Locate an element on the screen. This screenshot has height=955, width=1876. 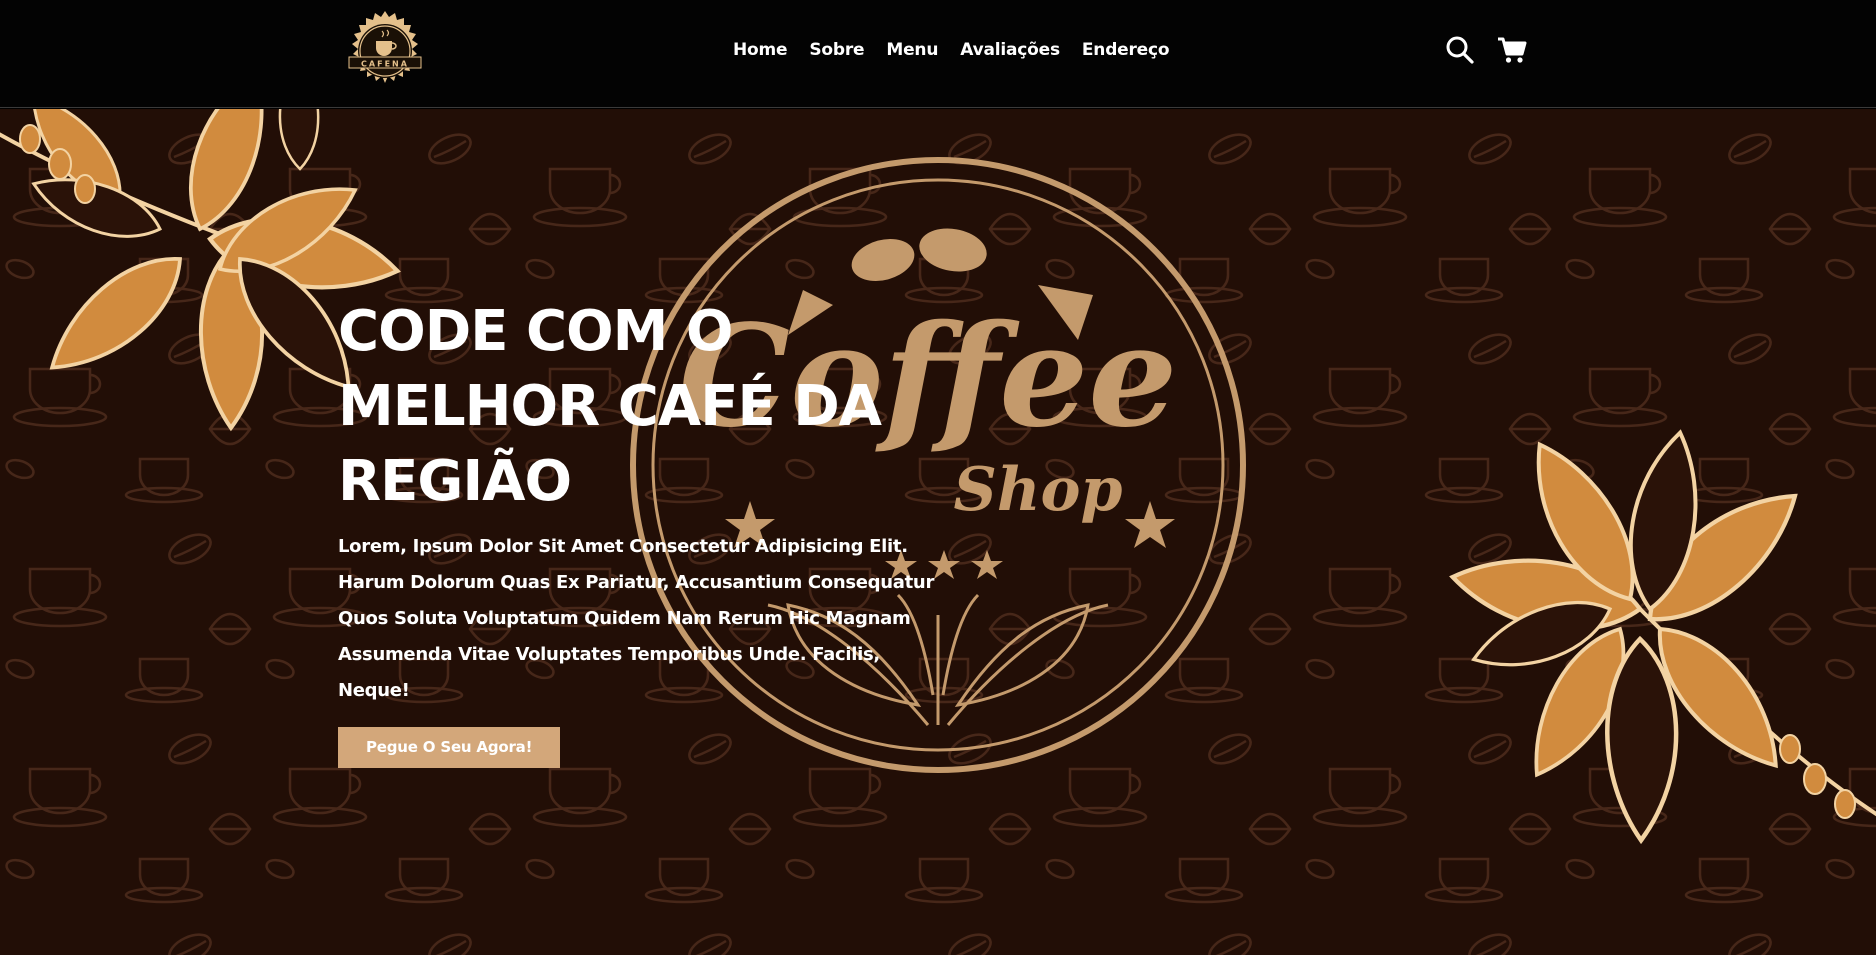
nav-home: Home is located at coordinates (760, 50).